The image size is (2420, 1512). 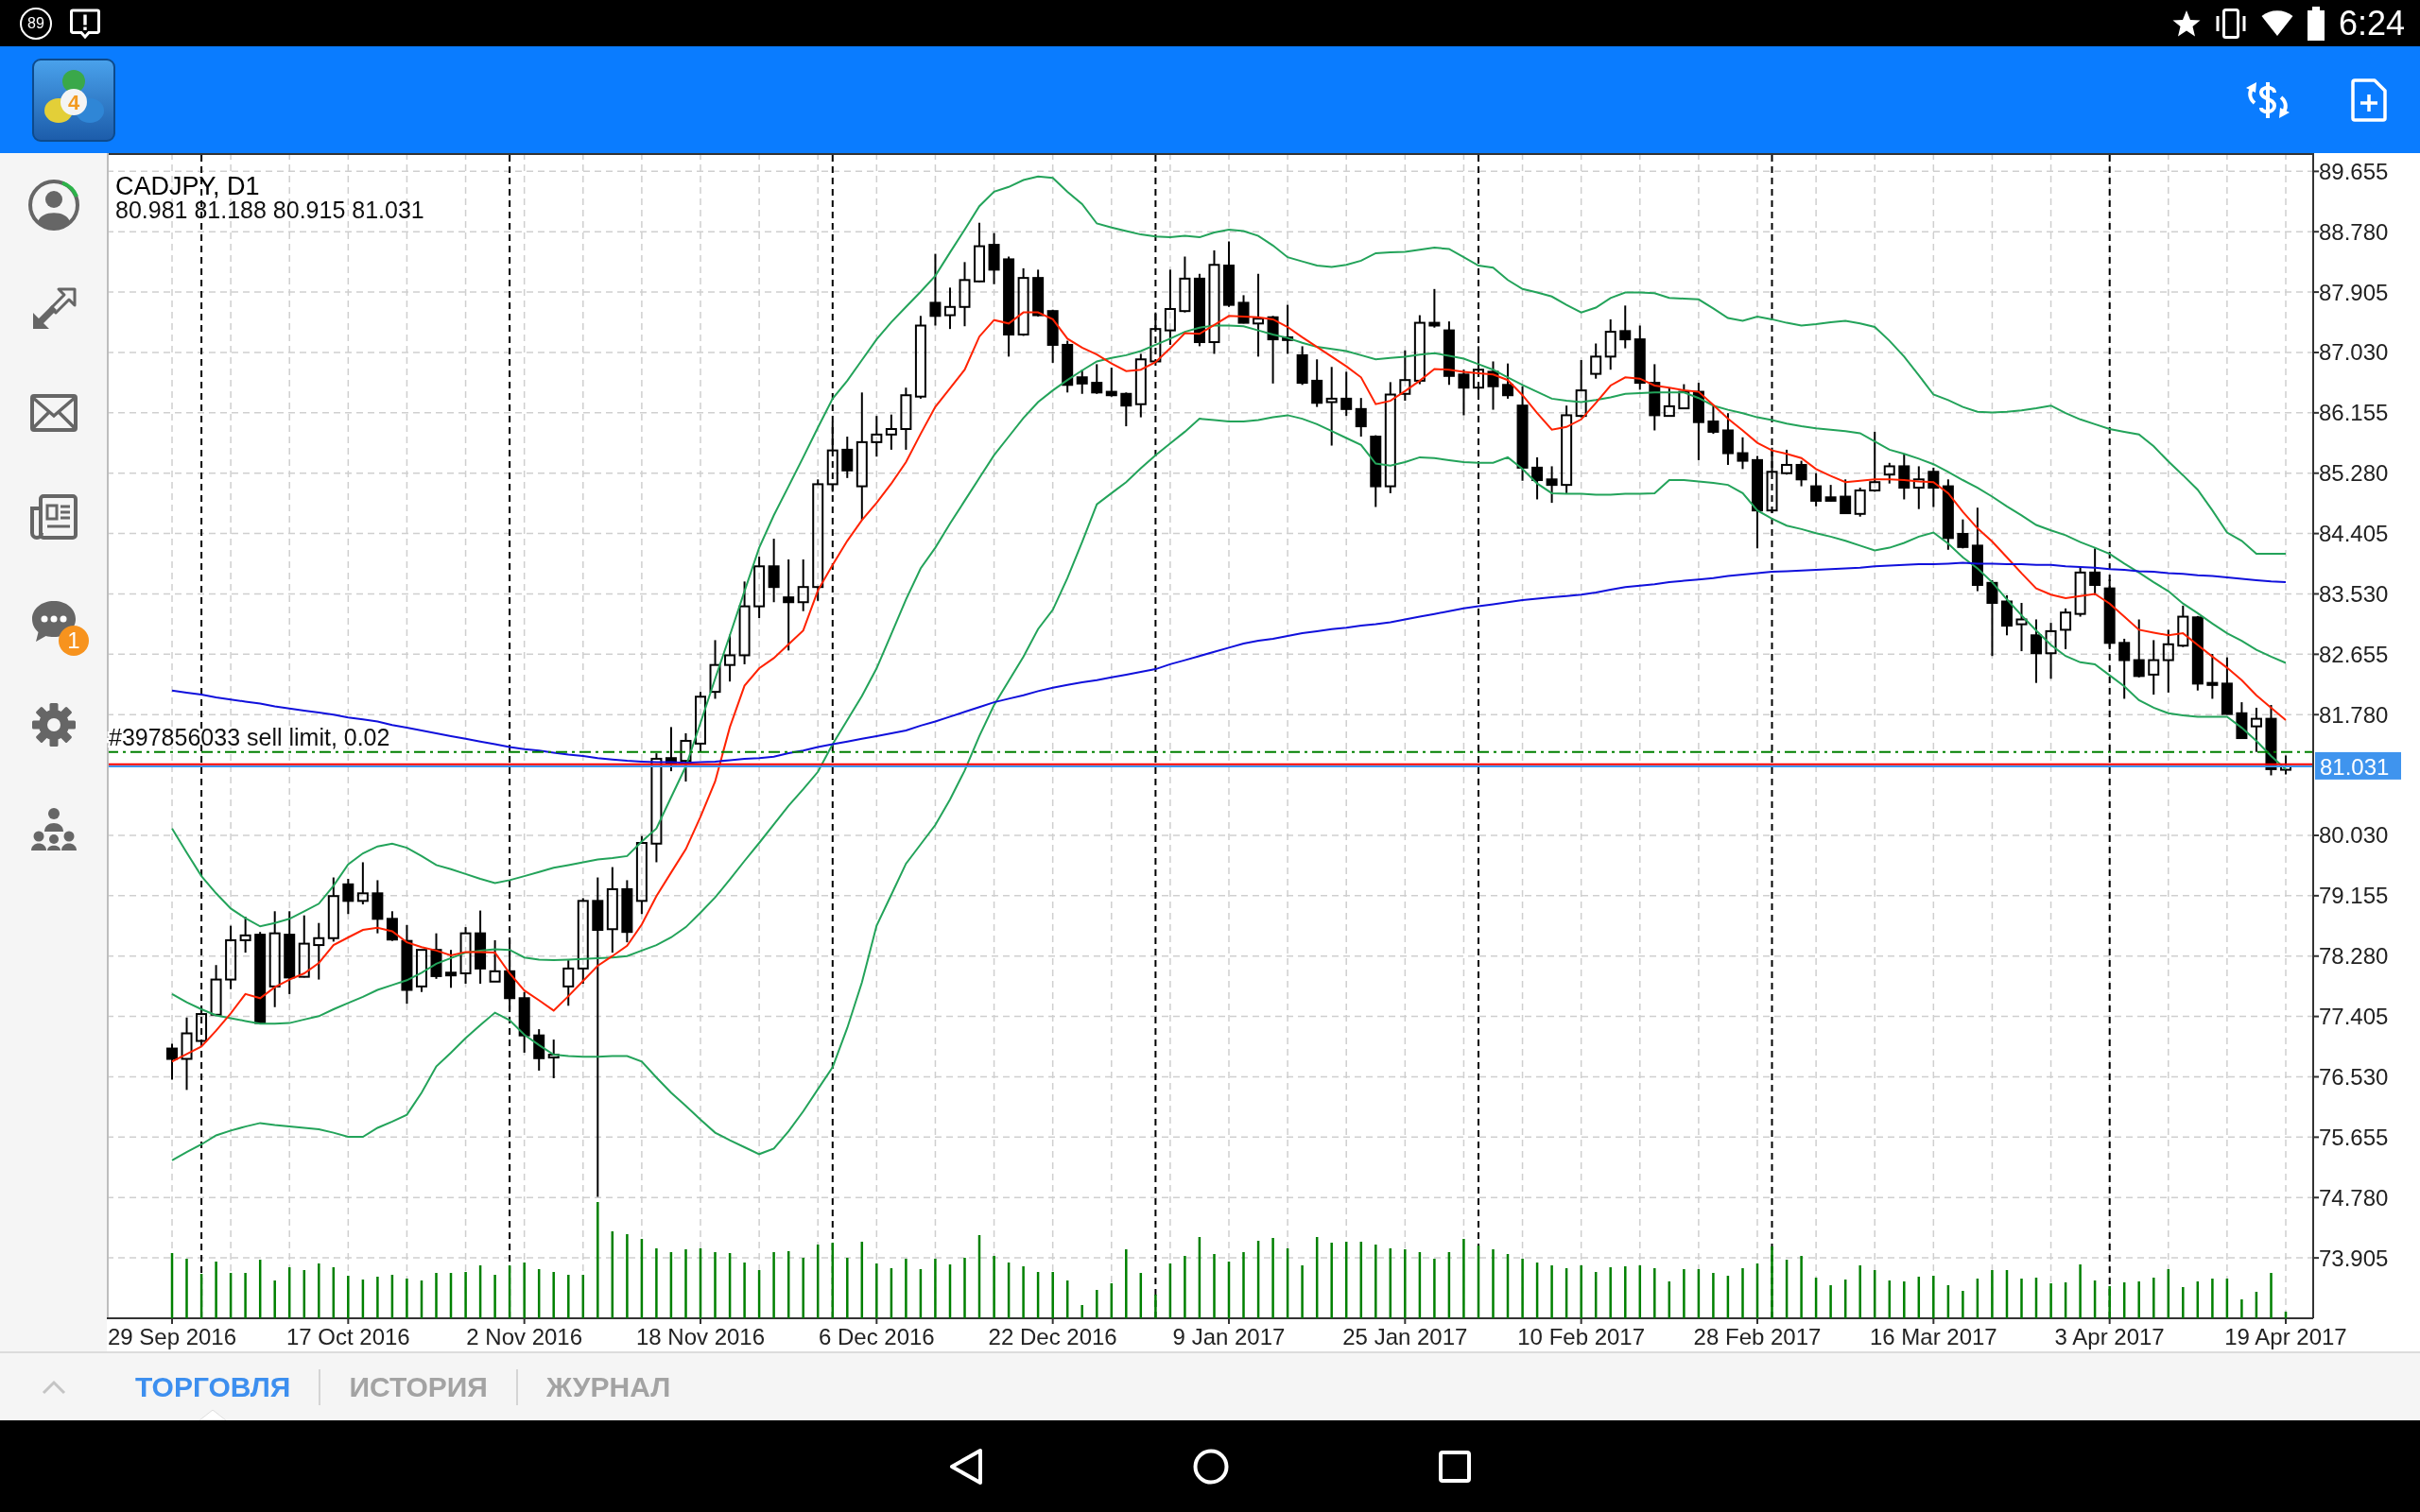 I want to click on ref-line-label: 81.031, so click(x=2355, y=766).